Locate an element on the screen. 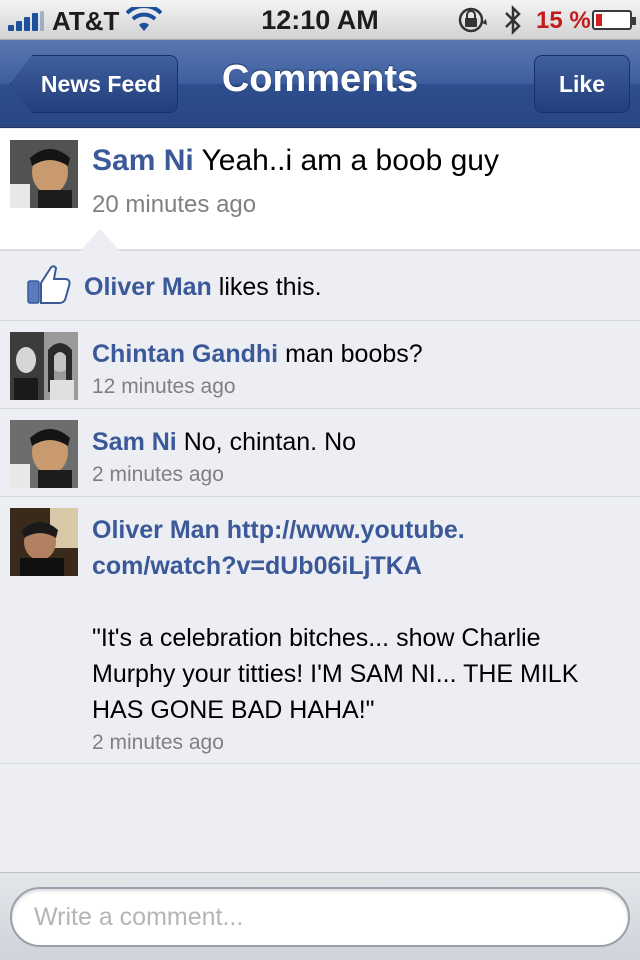 The width and height of the screenshot is (640, 960). navigation-bar: News Feed Comments Like is located at coordinates (320, 84).